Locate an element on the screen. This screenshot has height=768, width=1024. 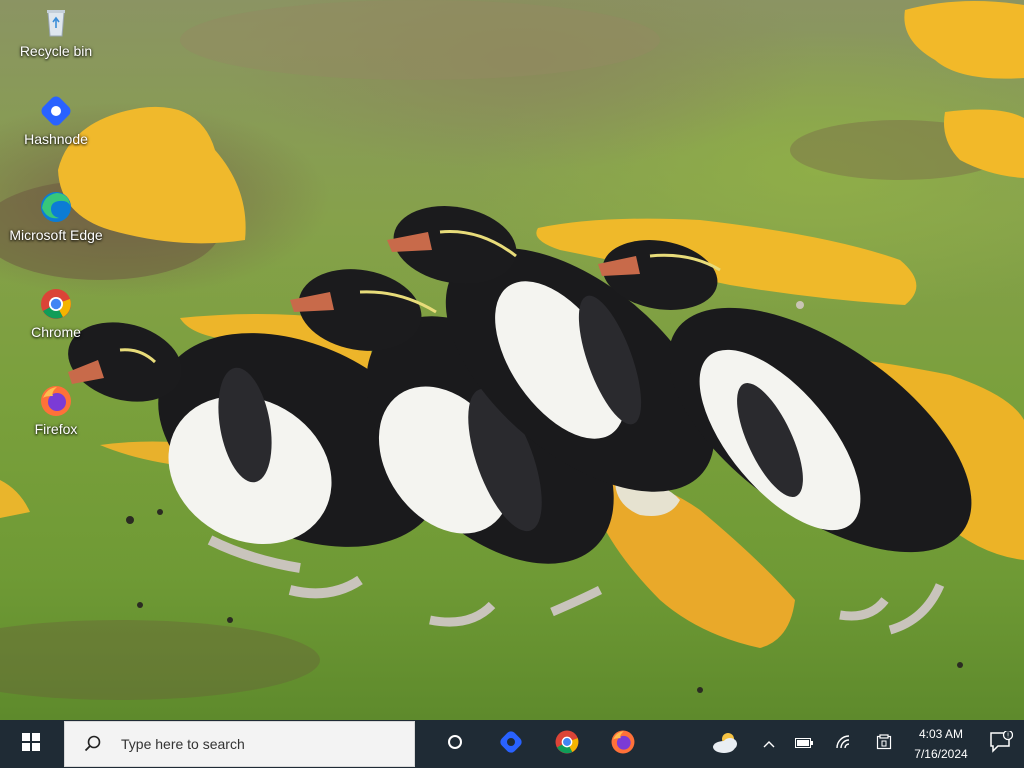
chevron-up-icon is located at coordinates (769, 744).